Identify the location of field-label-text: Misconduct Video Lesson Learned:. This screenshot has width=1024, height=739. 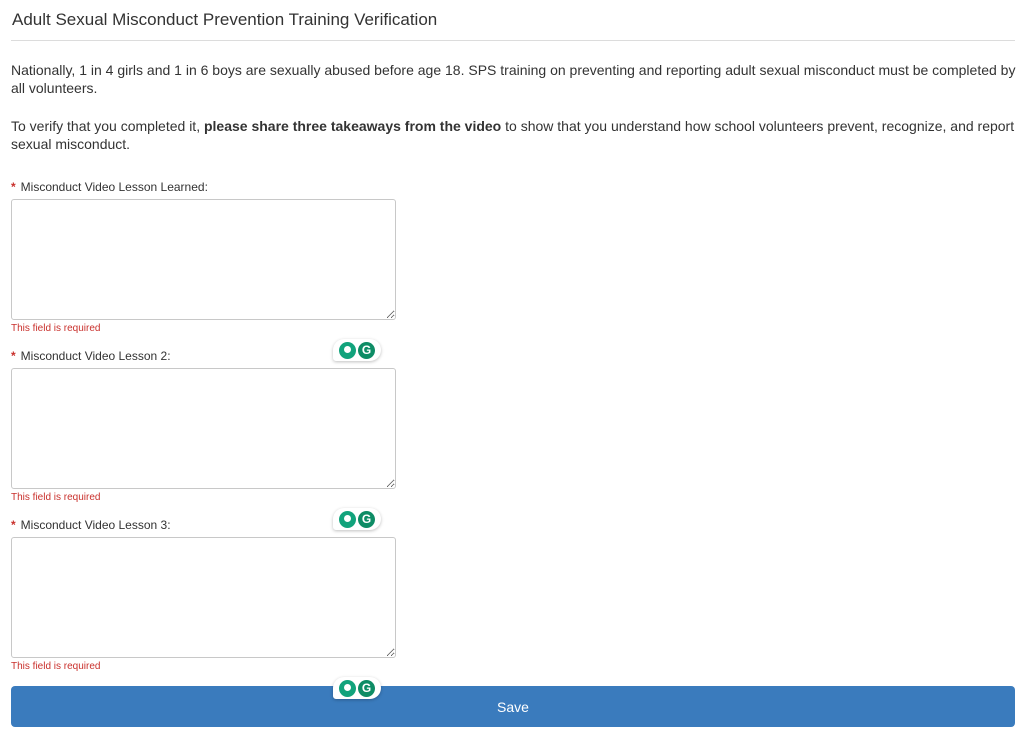
(114, 187).